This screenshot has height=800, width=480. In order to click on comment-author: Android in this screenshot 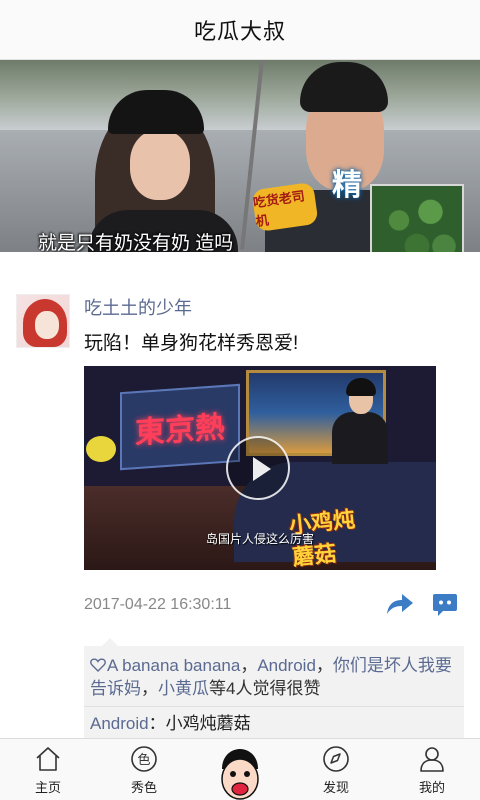, I will do `click(119, 723)`.